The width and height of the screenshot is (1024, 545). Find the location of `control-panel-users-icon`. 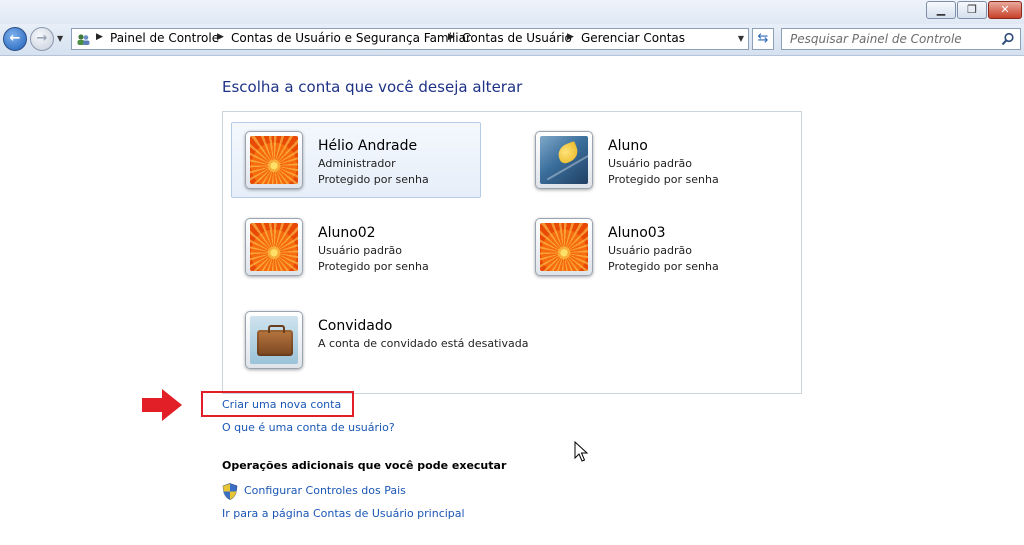

control-panel-users-icon is located at coordinates (83, 39).